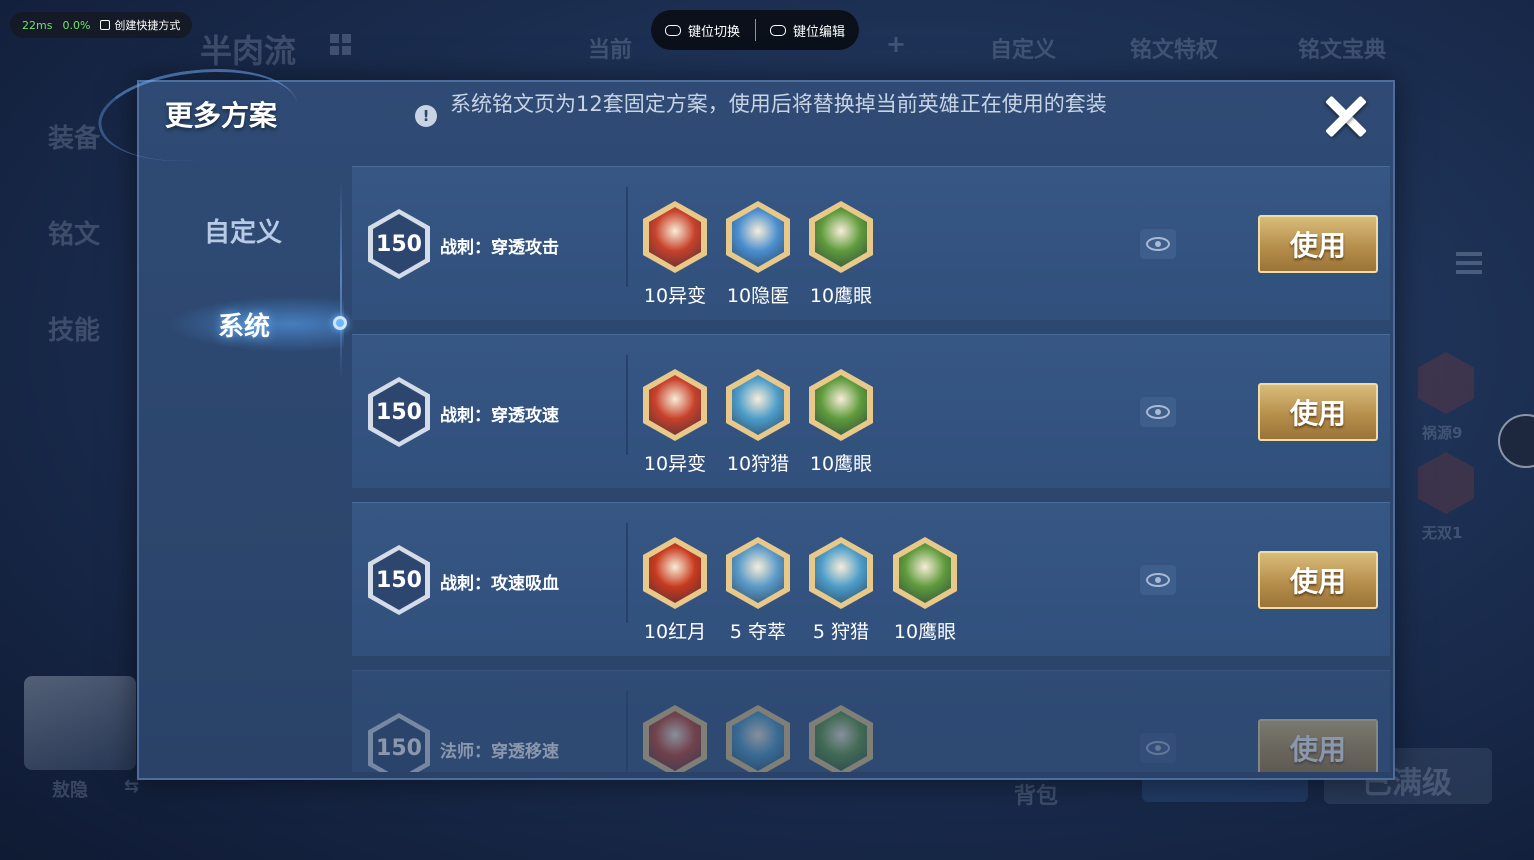  I want to click on rune-slot: 10红月, so click(675, 590).